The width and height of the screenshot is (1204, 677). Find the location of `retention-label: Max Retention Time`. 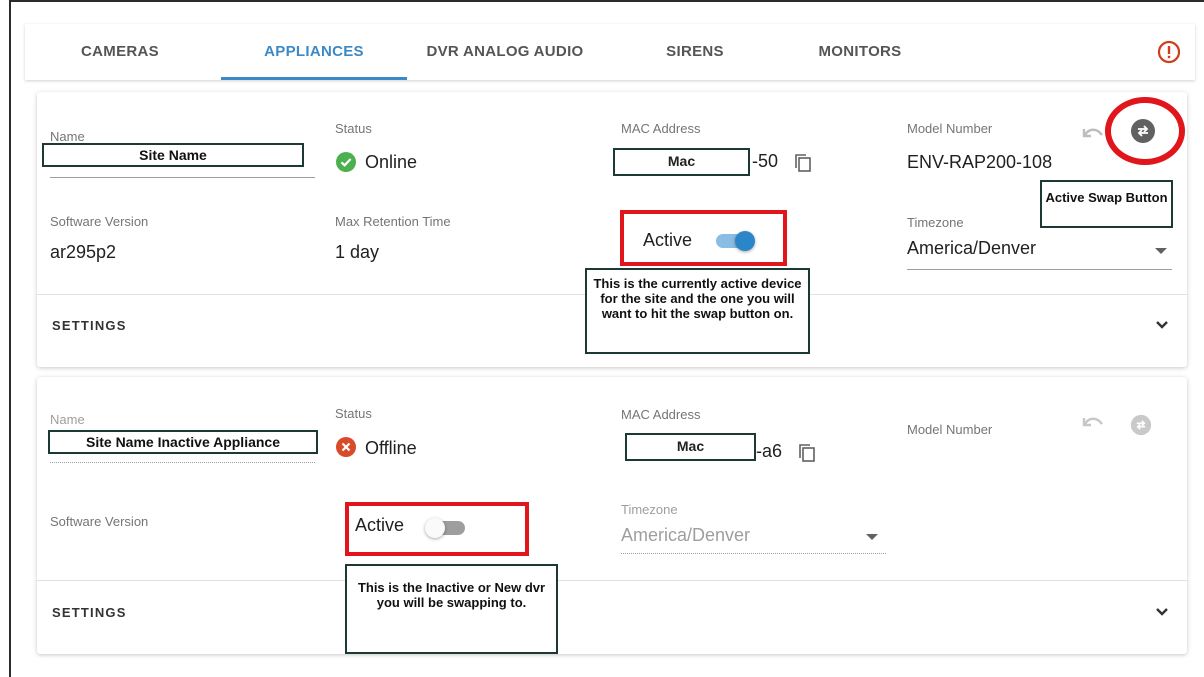

retention-label: Max Retention Time is located at coordinates (393, 221).